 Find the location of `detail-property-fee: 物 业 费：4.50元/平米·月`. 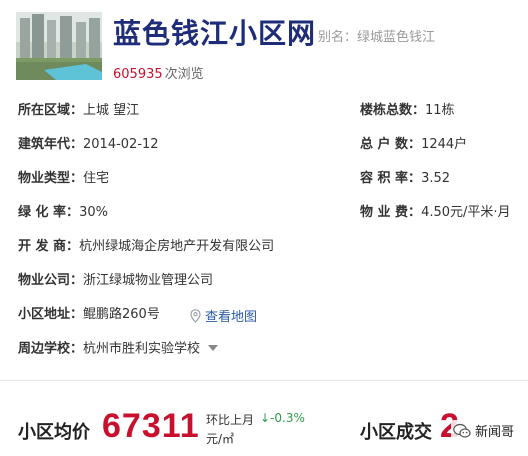

detail-property-fee: 物 业 费：4.50元/平米·月 is located at coordinates (435, 213).